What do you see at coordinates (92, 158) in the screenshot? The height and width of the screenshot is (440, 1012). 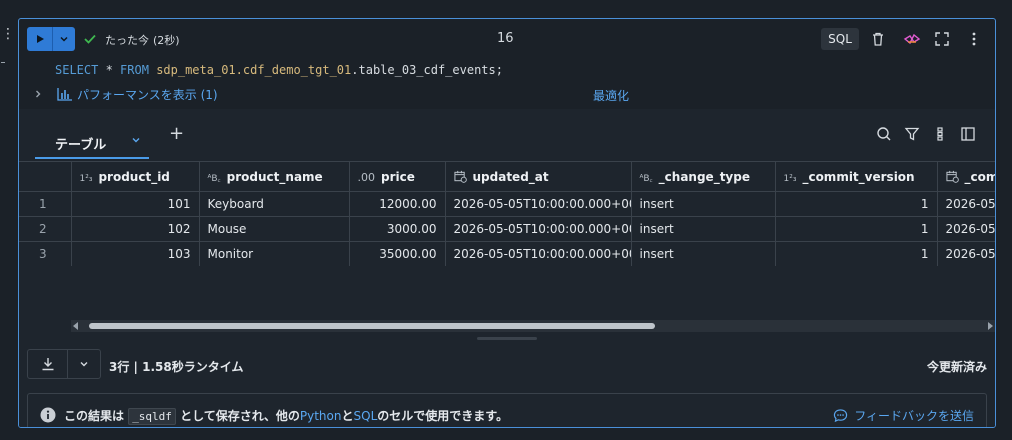 I see `active-tab-indicator` at bounding box center [92, 158].